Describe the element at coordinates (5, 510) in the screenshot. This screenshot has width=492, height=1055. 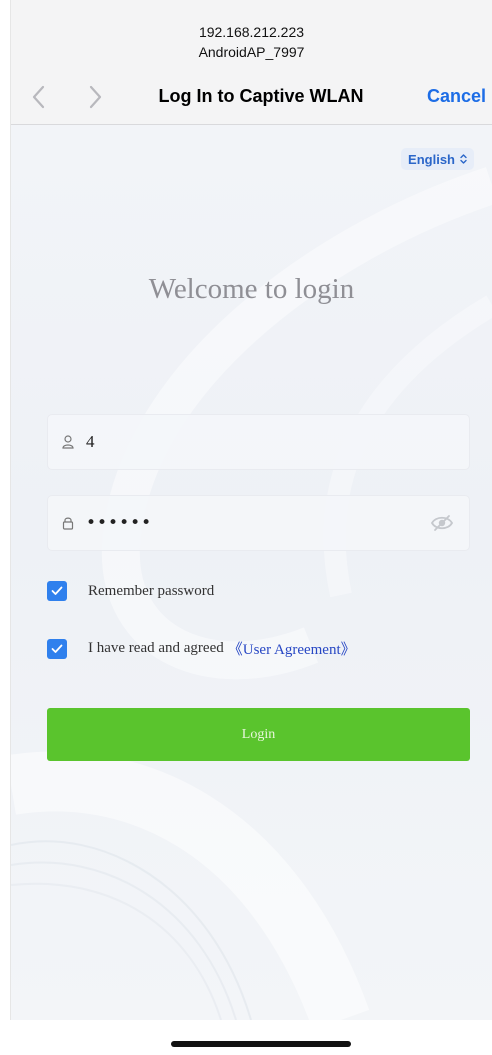
I see `left-edge` at that location.